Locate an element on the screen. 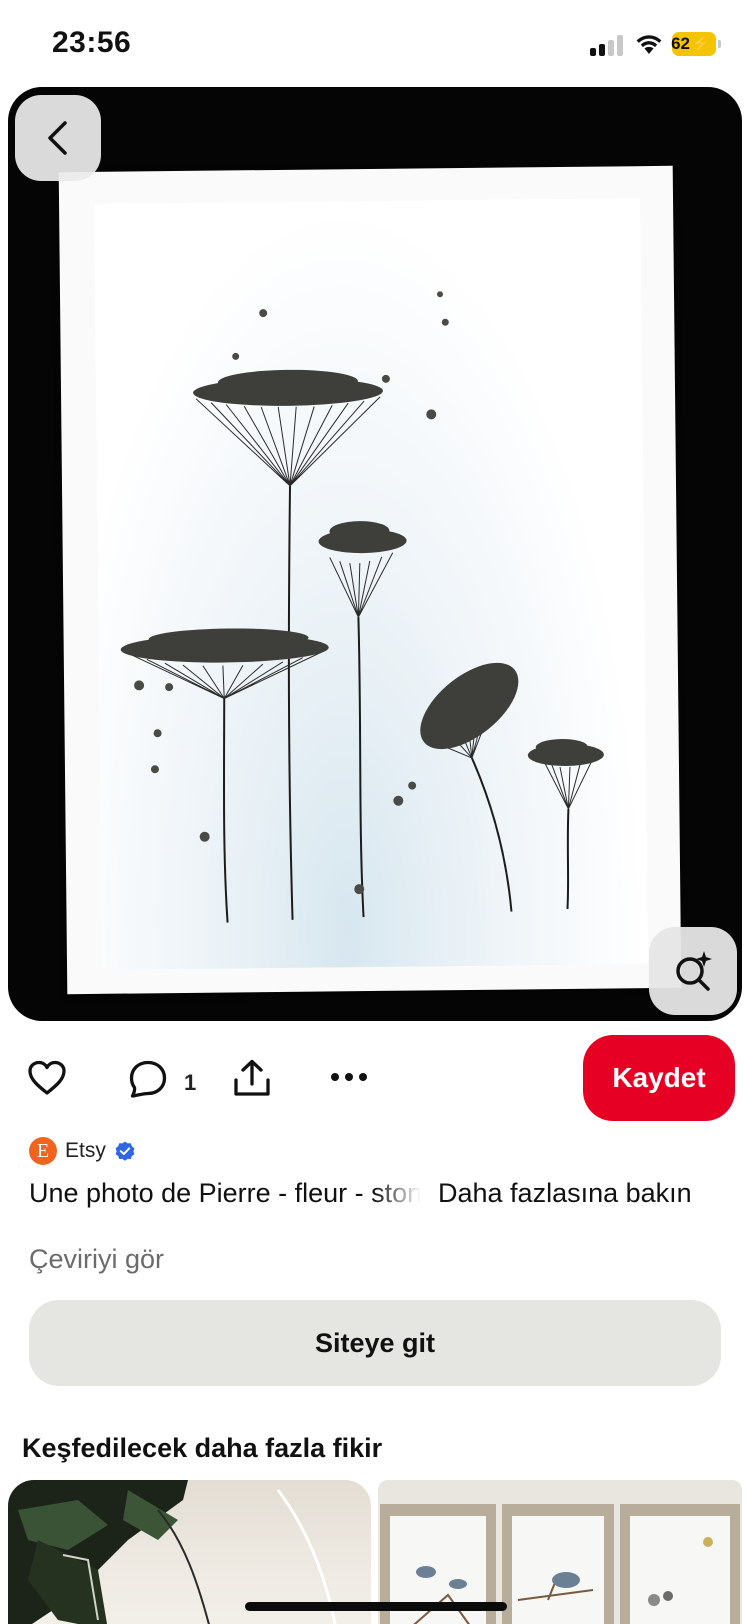  source-row: E Etsy is located at coordinates (82, 1151).